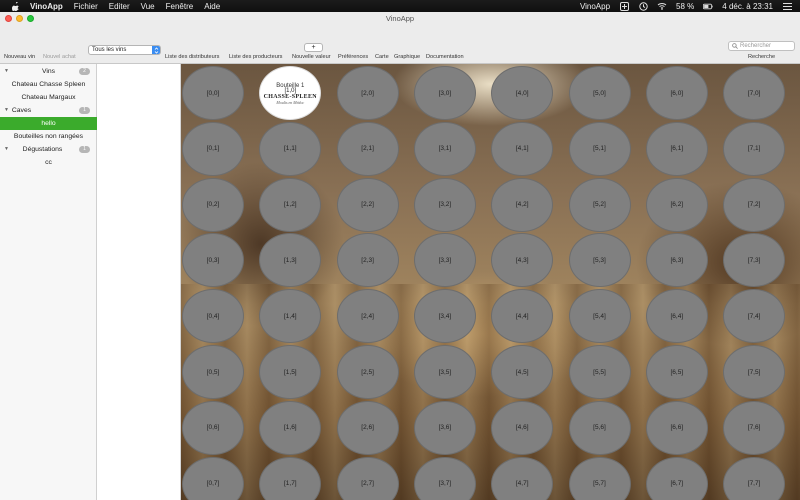 This screenshot has height=500, width=800. I want to click on cellar-slot: [2,1], so click(367, 148).